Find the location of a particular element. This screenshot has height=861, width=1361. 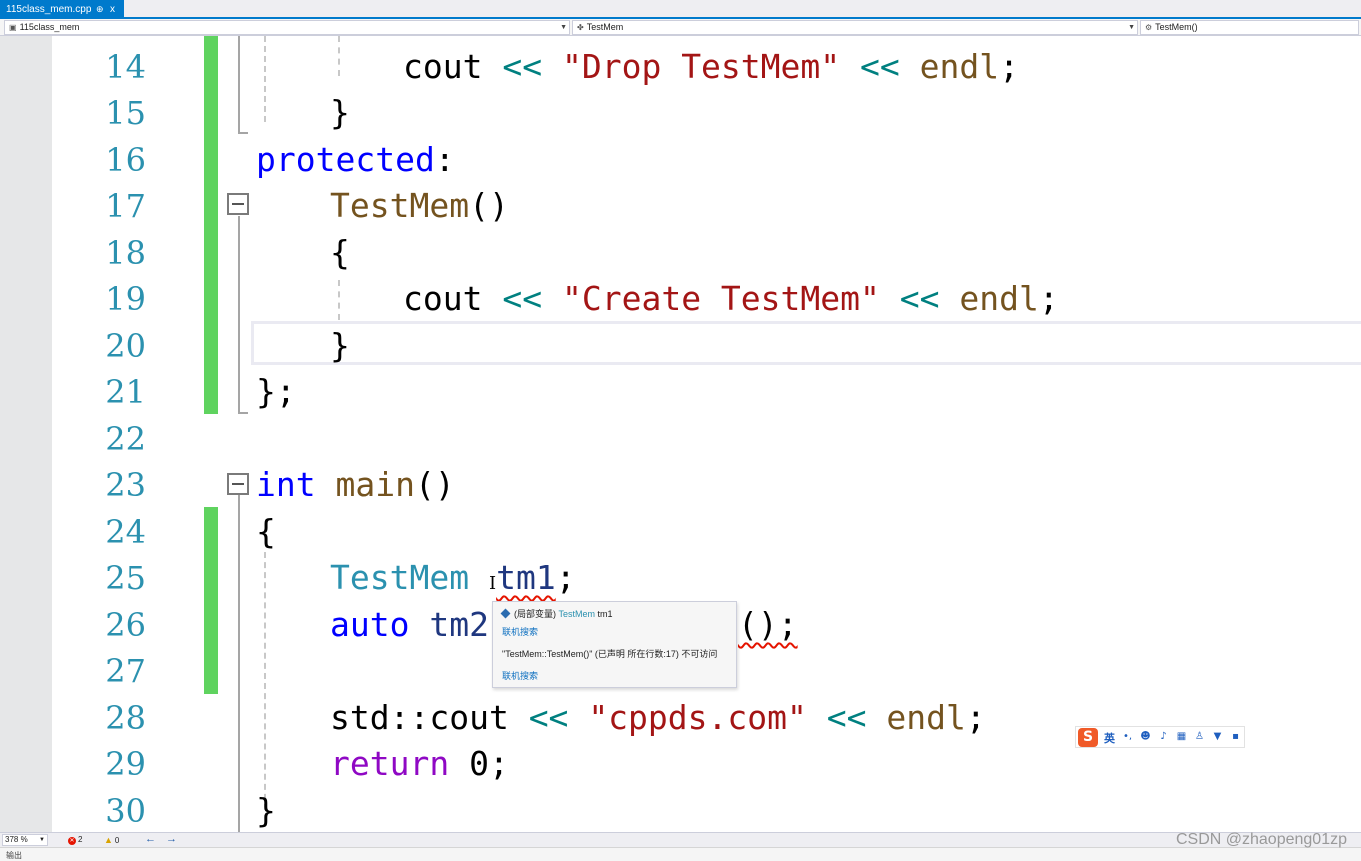

status-bar: 378 % ▼ ✕ 2 ▲ 0 ← → is located at coordinates (680, 839).